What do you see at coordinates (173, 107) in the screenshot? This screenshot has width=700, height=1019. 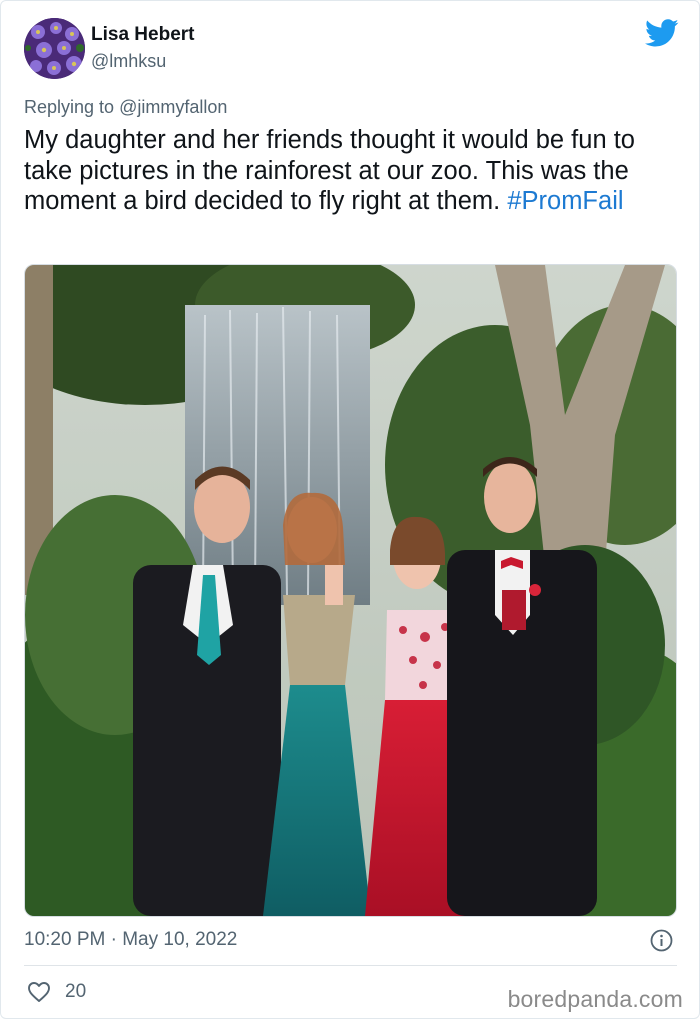 I see `reply-mention-link: @jimmyfallon` at bounding box center [173, 107].